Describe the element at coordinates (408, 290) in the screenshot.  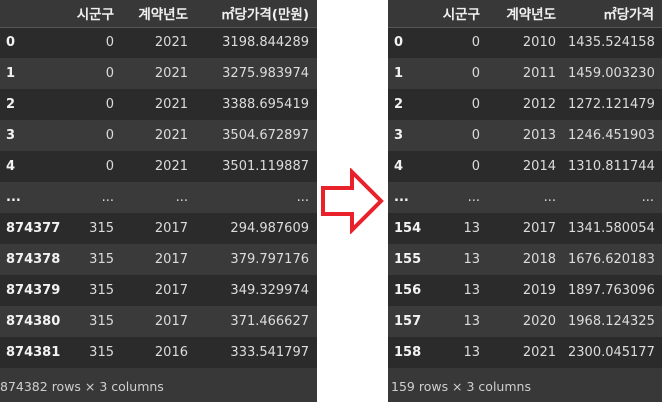
I see `row-index: 156` at that location.